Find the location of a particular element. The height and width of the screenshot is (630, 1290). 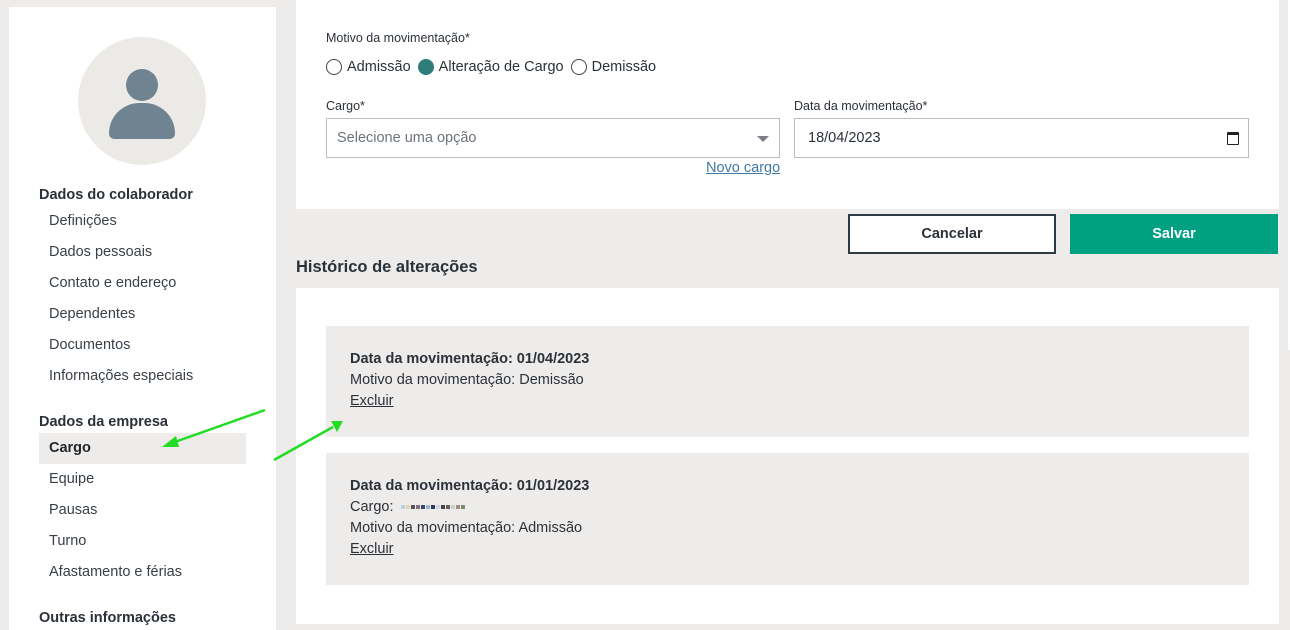

sidebar-item-cargo: Cargo is located at coordinates (142, 448).